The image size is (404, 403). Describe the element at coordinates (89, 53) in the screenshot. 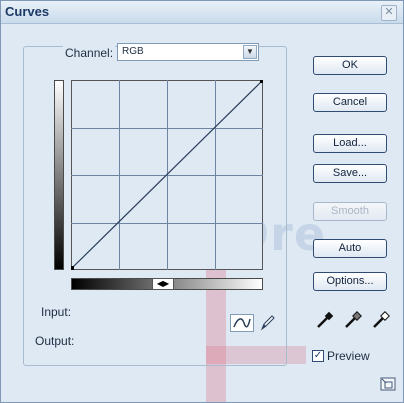

I see `channel-label: Channel:` at that location.